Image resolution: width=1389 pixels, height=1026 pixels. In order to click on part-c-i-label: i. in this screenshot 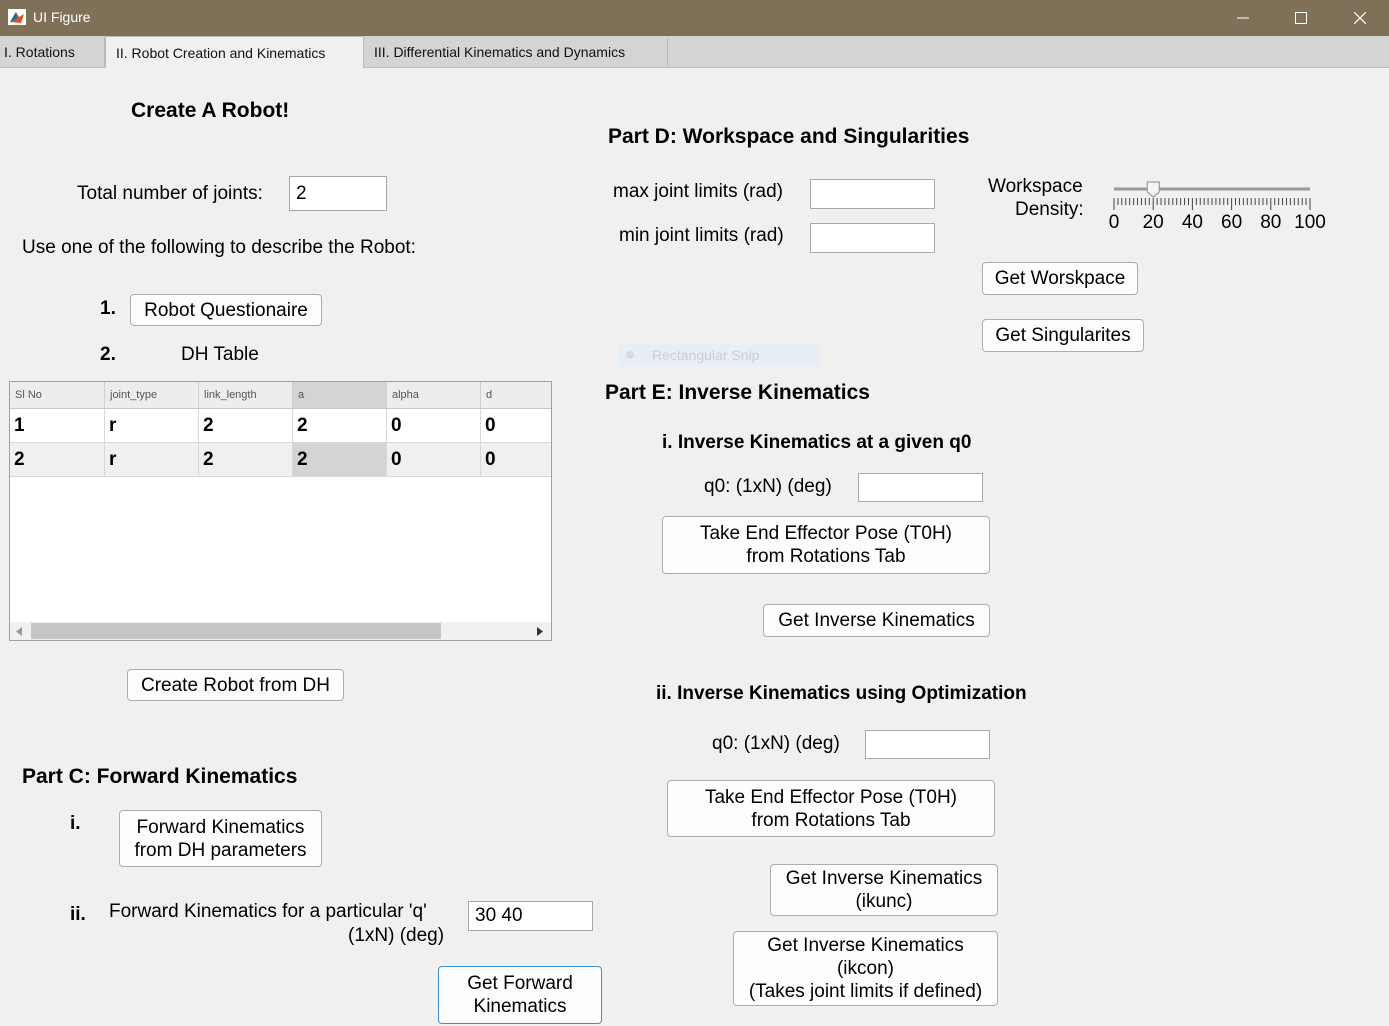, I will do `click(75, 823)`.